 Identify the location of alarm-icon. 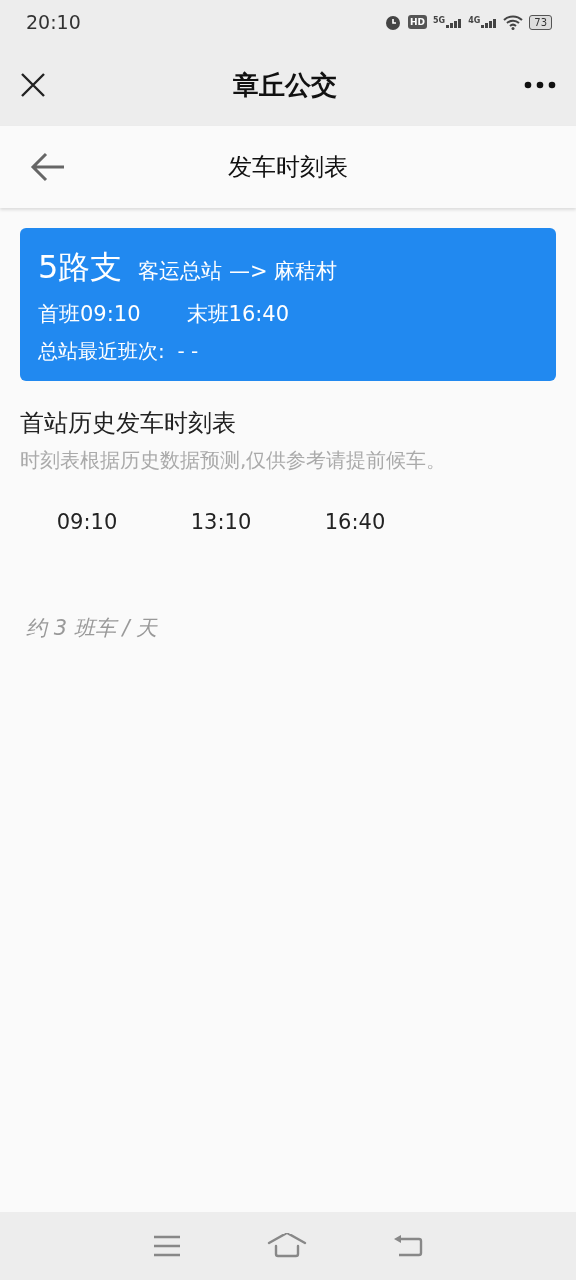
(392, 22).